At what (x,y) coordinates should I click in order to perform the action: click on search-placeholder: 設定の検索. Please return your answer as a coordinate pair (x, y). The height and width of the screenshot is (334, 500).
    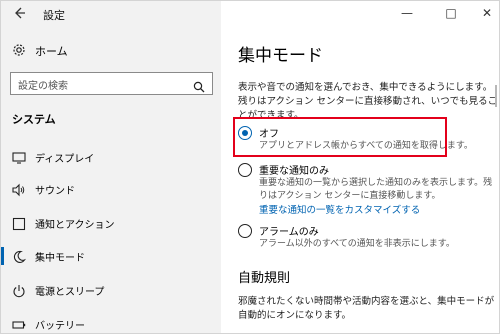
    Looking at the image, I should click on (43, 86).